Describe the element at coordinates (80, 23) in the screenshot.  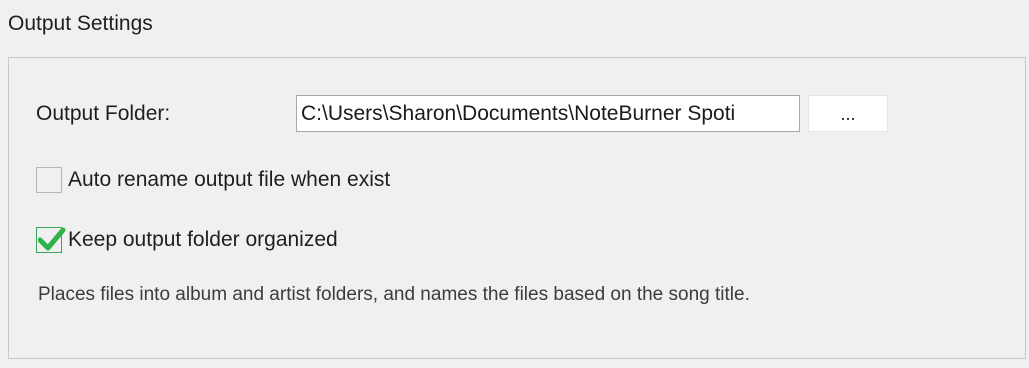
I see `section-title: Output Settings` at that location.